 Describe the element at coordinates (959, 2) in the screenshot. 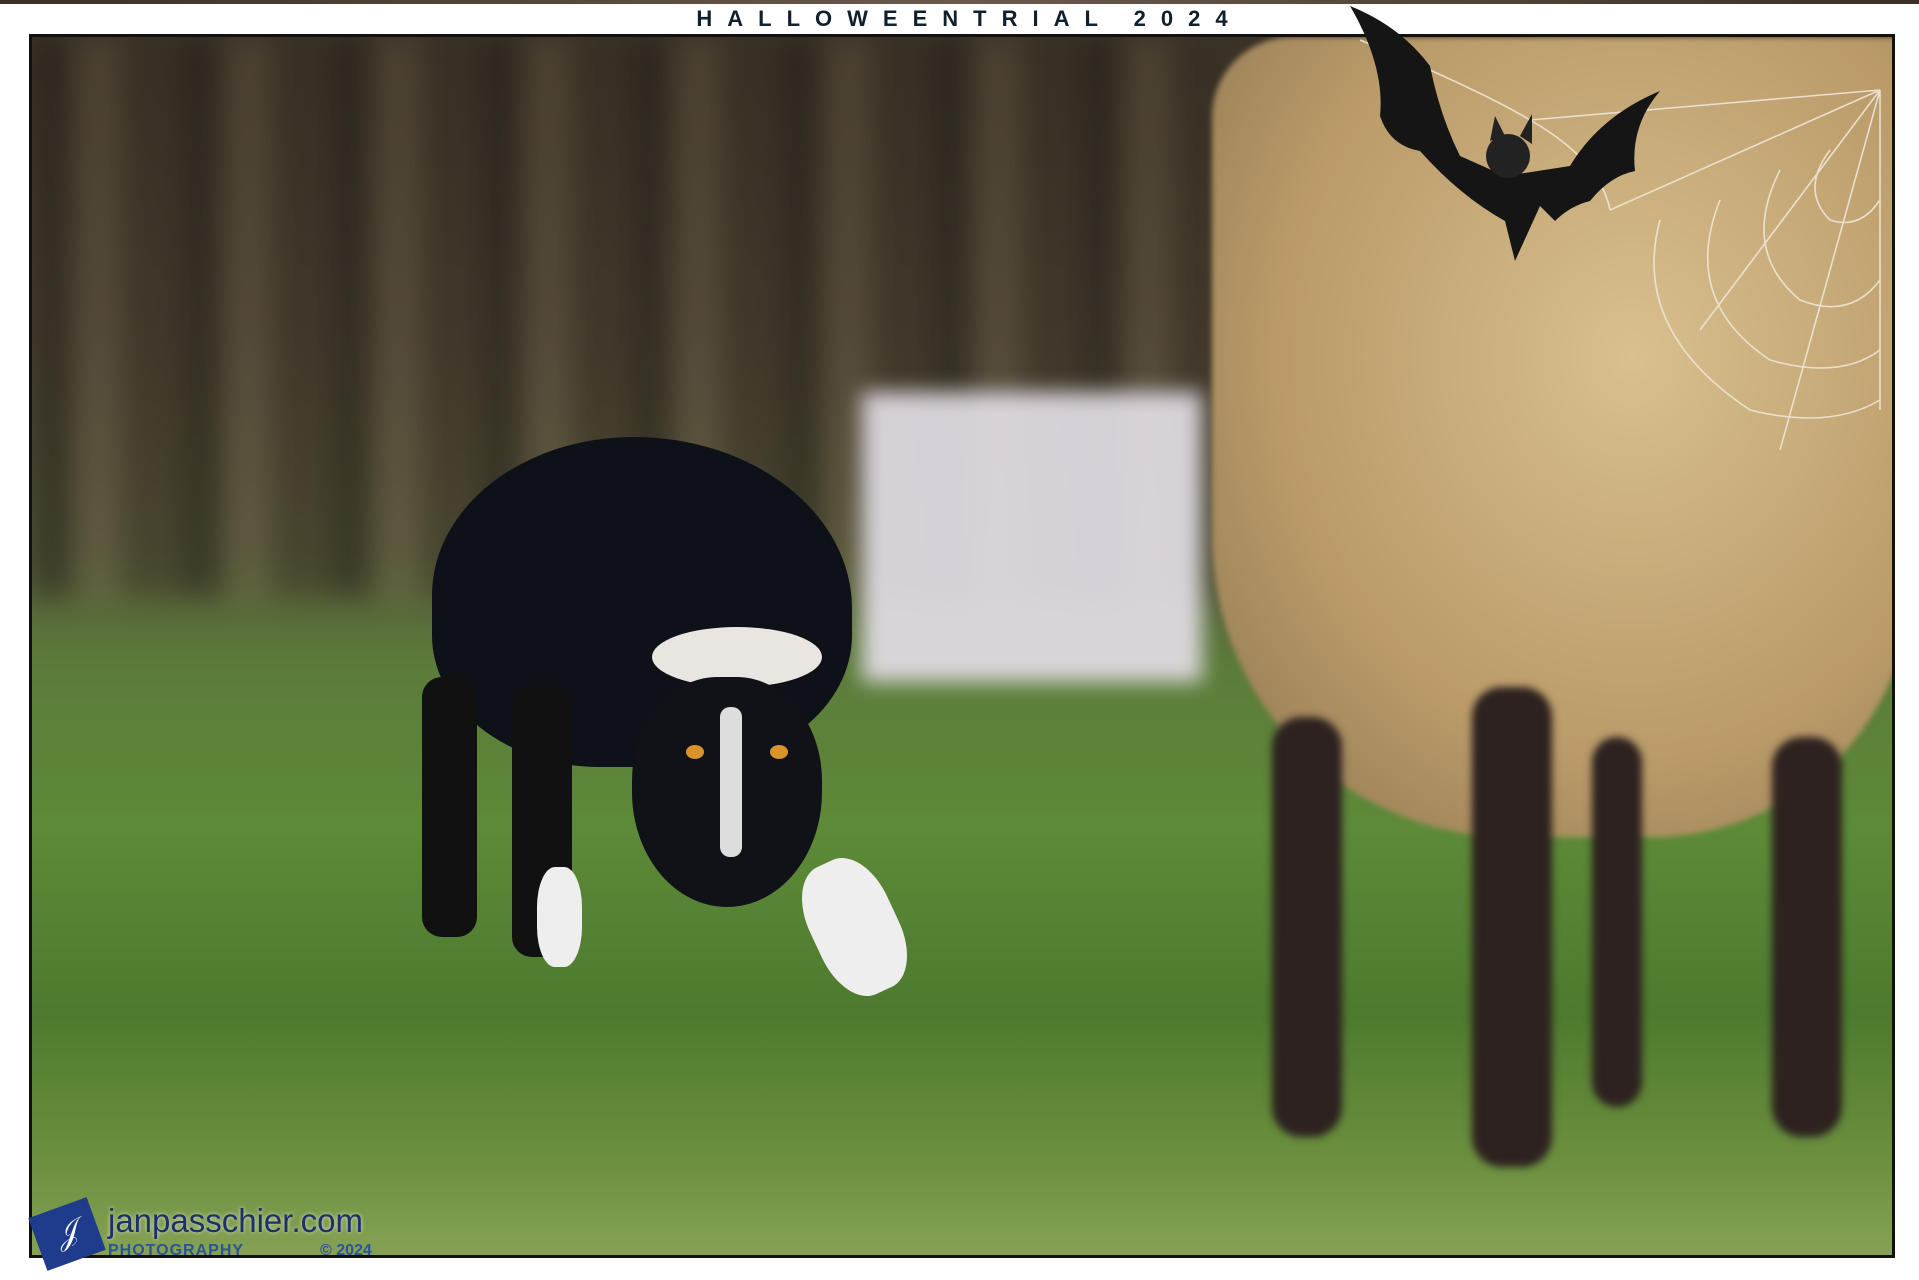

I see `top-edge` at that location.